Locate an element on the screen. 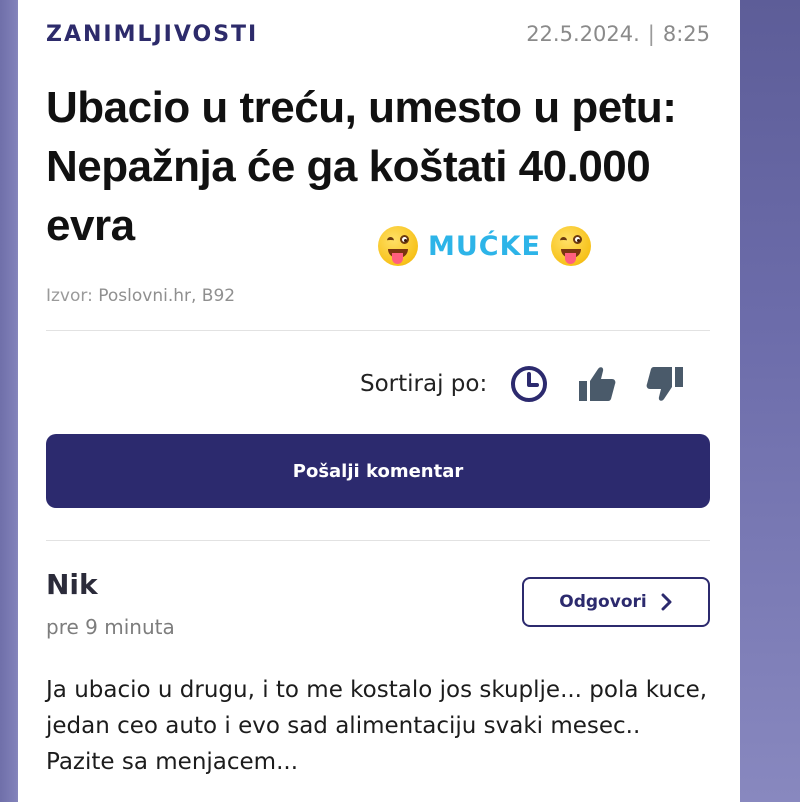 This screenshot has height=802, width=800. send-comment-label: Pošalji komentar is located at coordinates (378, 471).